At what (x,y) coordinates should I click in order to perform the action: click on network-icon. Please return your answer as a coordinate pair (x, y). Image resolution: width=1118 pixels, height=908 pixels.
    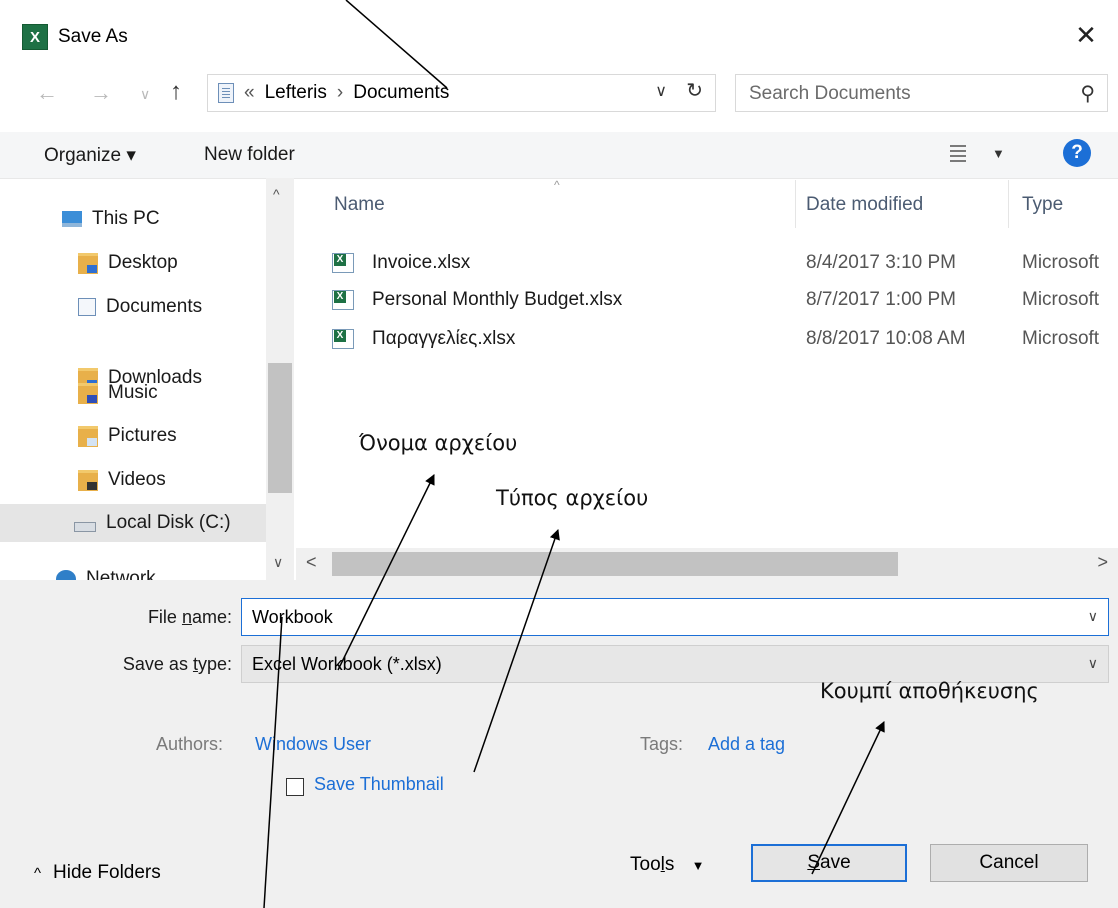
    Looking at the image, I should click on (66, 575).